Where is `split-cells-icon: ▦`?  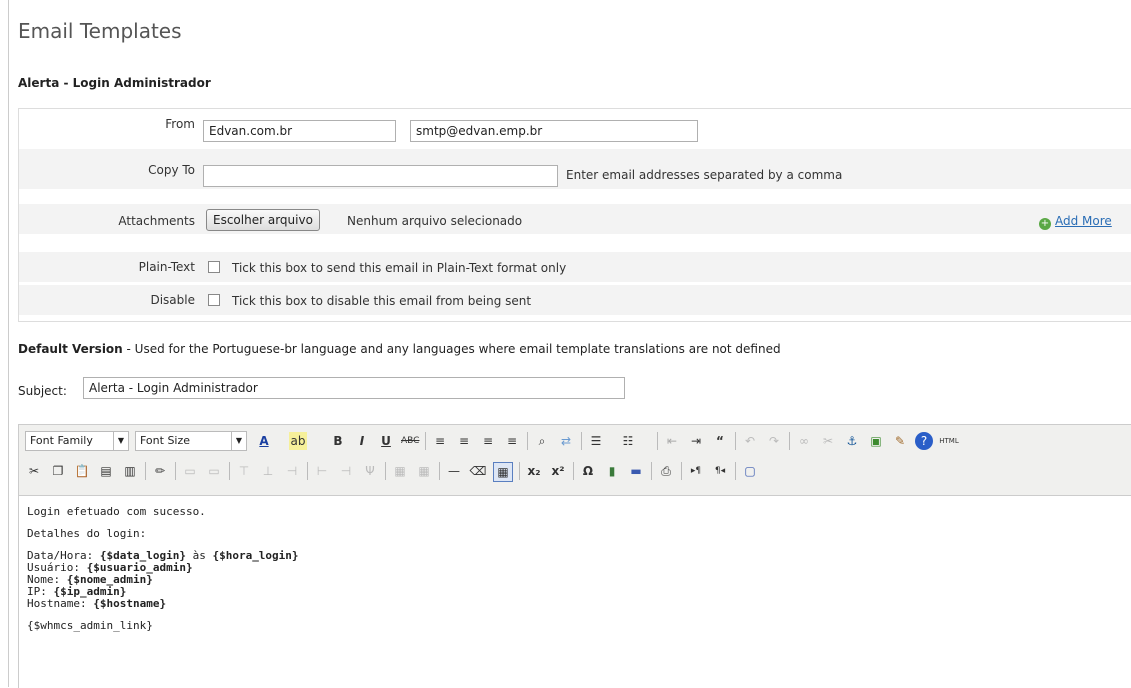
split-cells-icon: ▦ is located at coordinates (400, 471).